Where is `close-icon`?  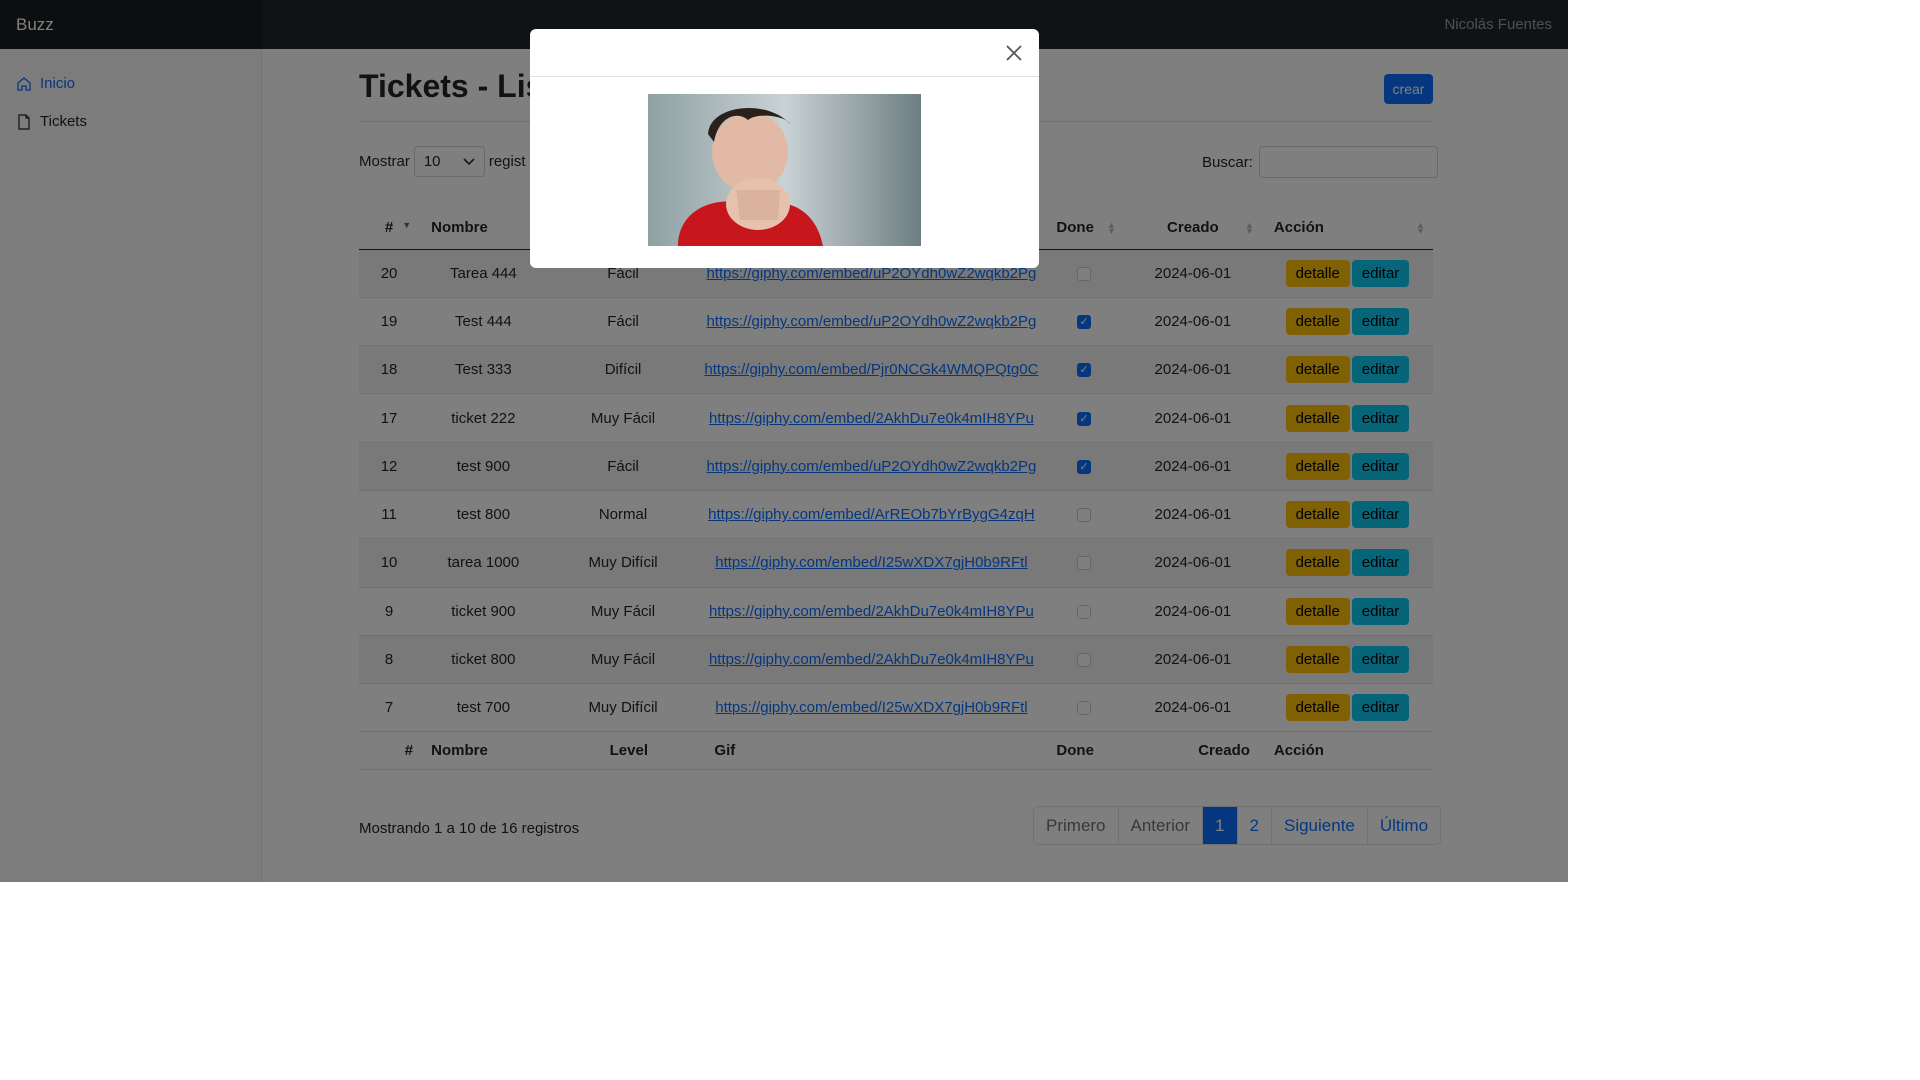
close-icon is located at coordinates (1014, 53).